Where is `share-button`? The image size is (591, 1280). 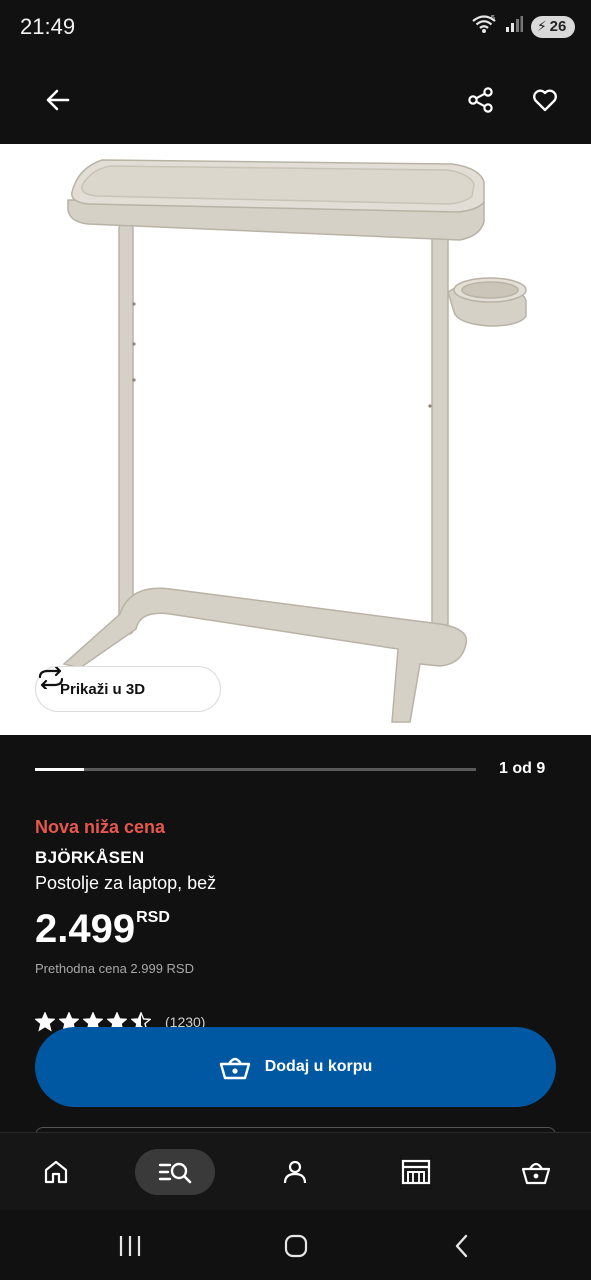
share-button is located at coordinates (481, 100).